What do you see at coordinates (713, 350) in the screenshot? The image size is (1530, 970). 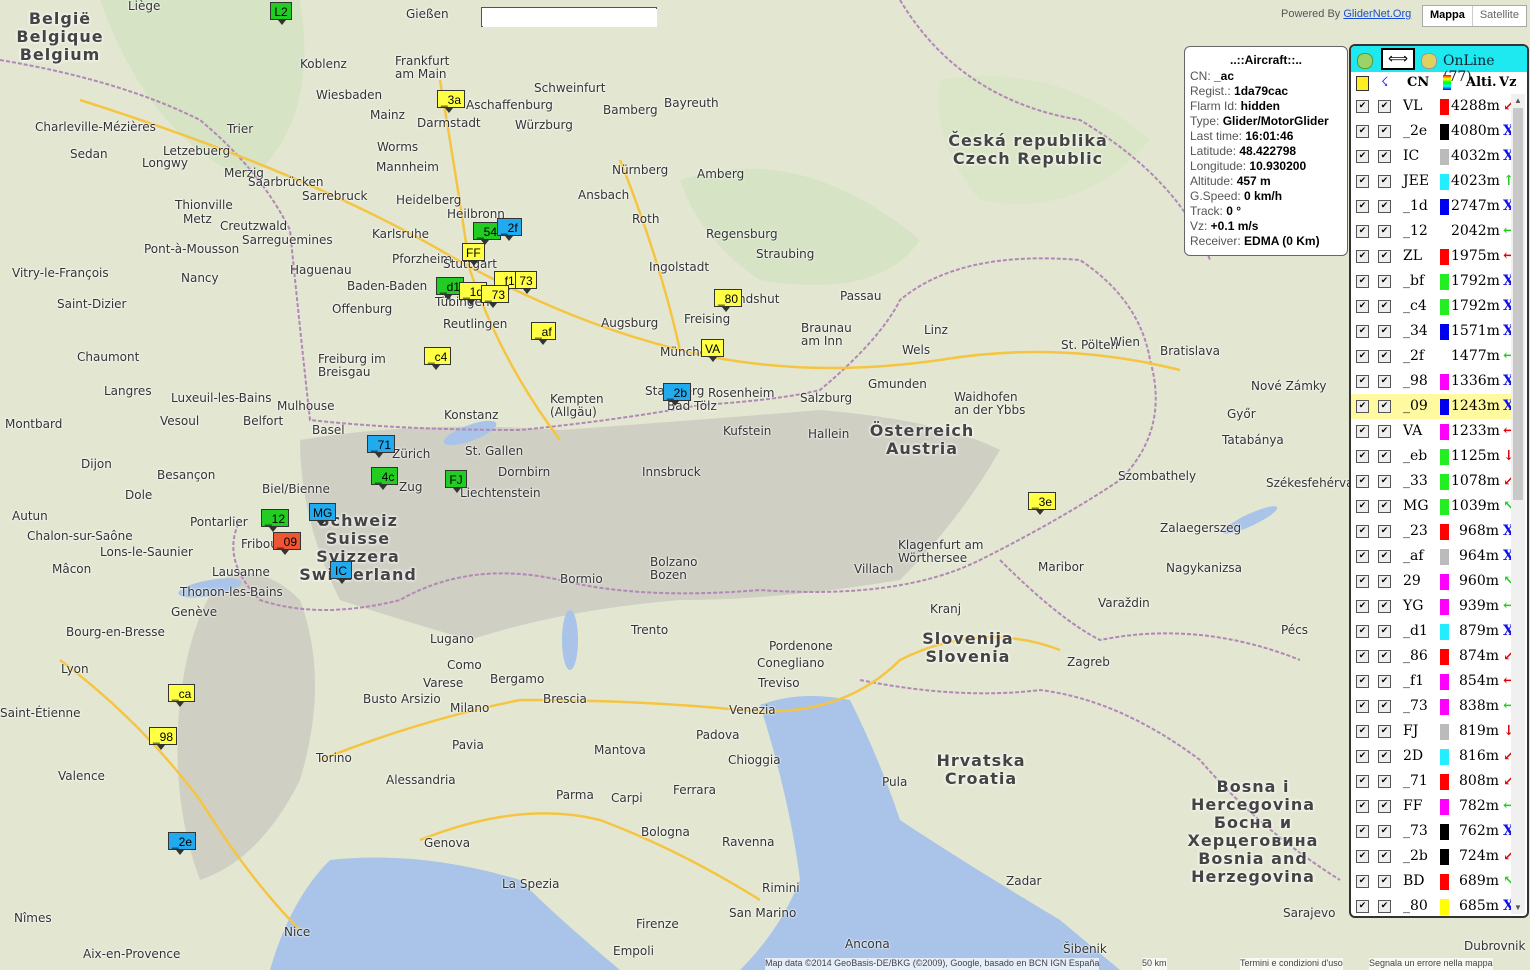 I see `glider-marker: VA` at bounding box center [713, 350].